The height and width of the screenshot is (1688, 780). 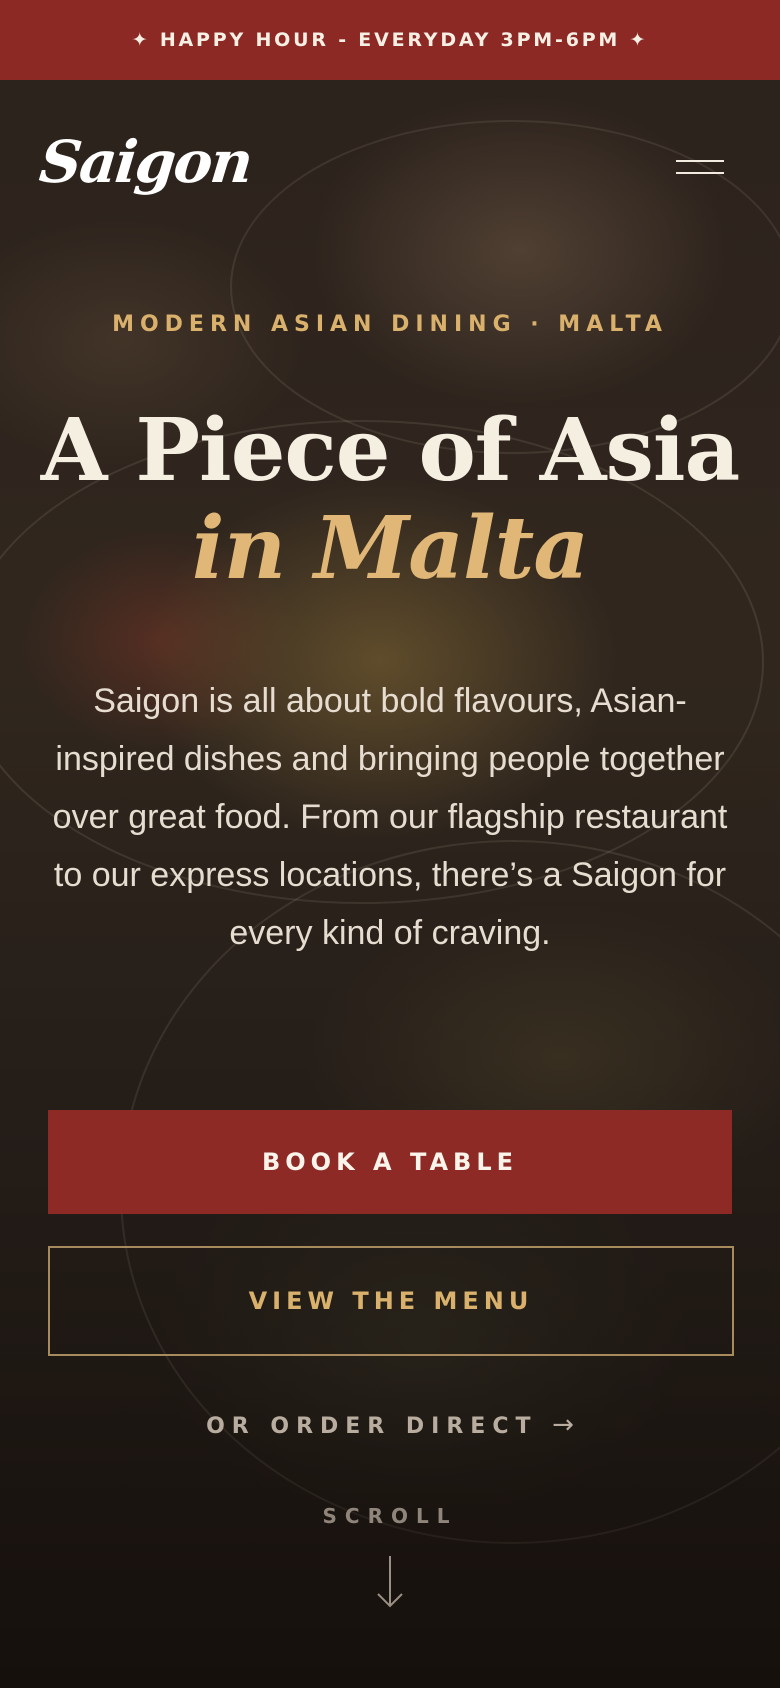 What do you see at coordinates (390, 324) in the screenshot?
I see `hero-eyebrow: MODERN ASIAN DINING · MALTA` at bounding box center [390, 324].